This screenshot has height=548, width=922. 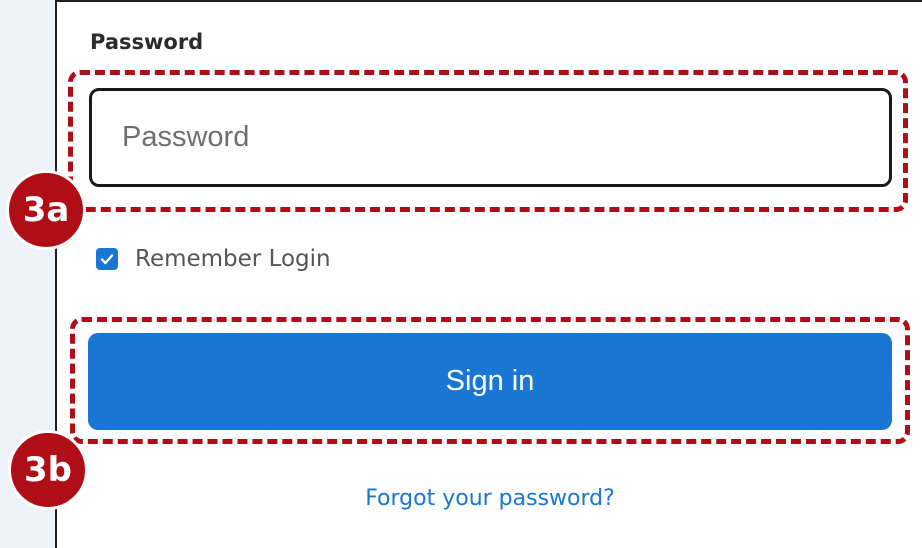 What do you see at coordinates (233, 259) in the screenshot?
I see `remember-login-label: Remember Login` at bounding box center [233, 259].